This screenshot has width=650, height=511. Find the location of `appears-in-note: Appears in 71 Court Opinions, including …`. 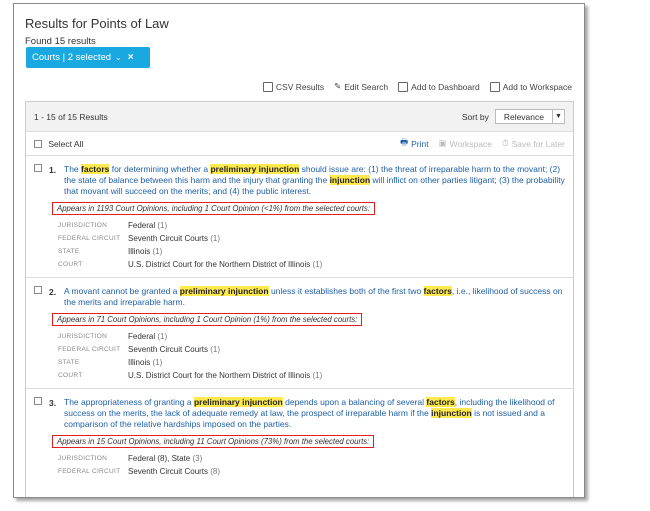

appears-in-note: Appears in 71 Court Opinions, including … is located at coordinates (207, 319).